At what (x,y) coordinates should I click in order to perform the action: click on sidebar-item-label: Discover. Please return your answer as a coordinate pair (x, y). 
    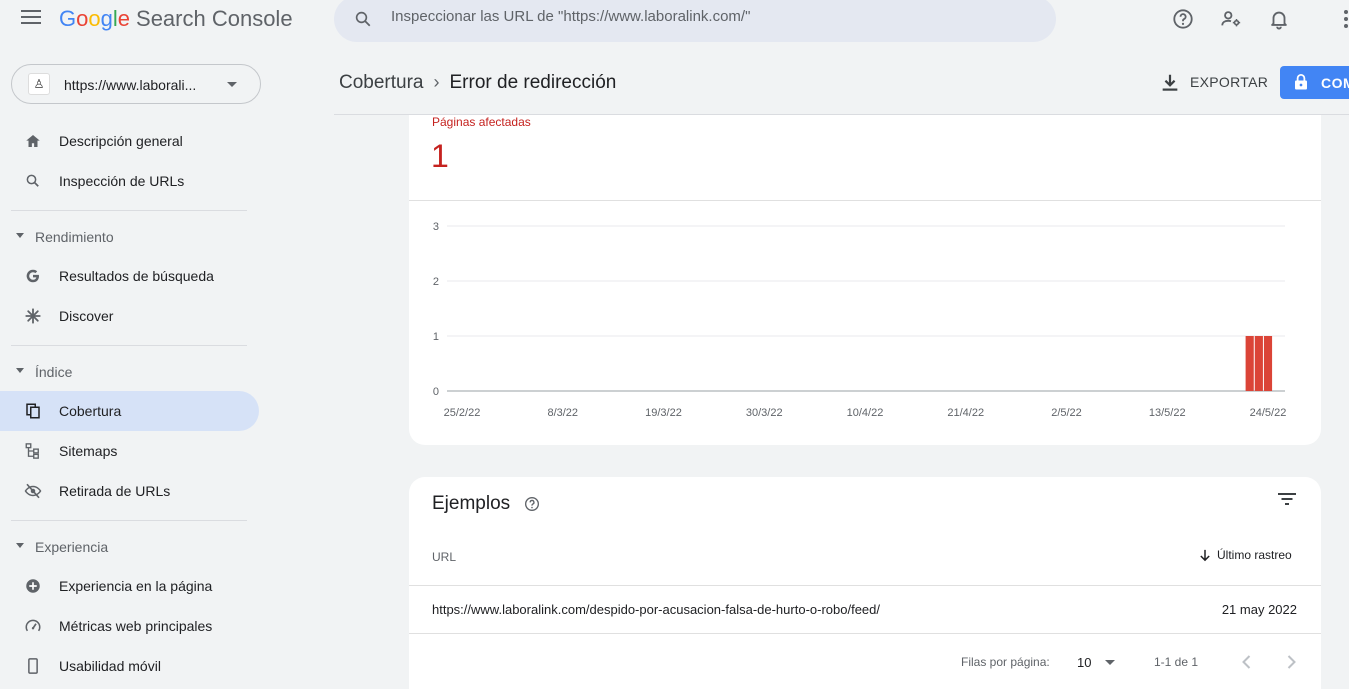
    Looking at the image, I should click on (86, 316).